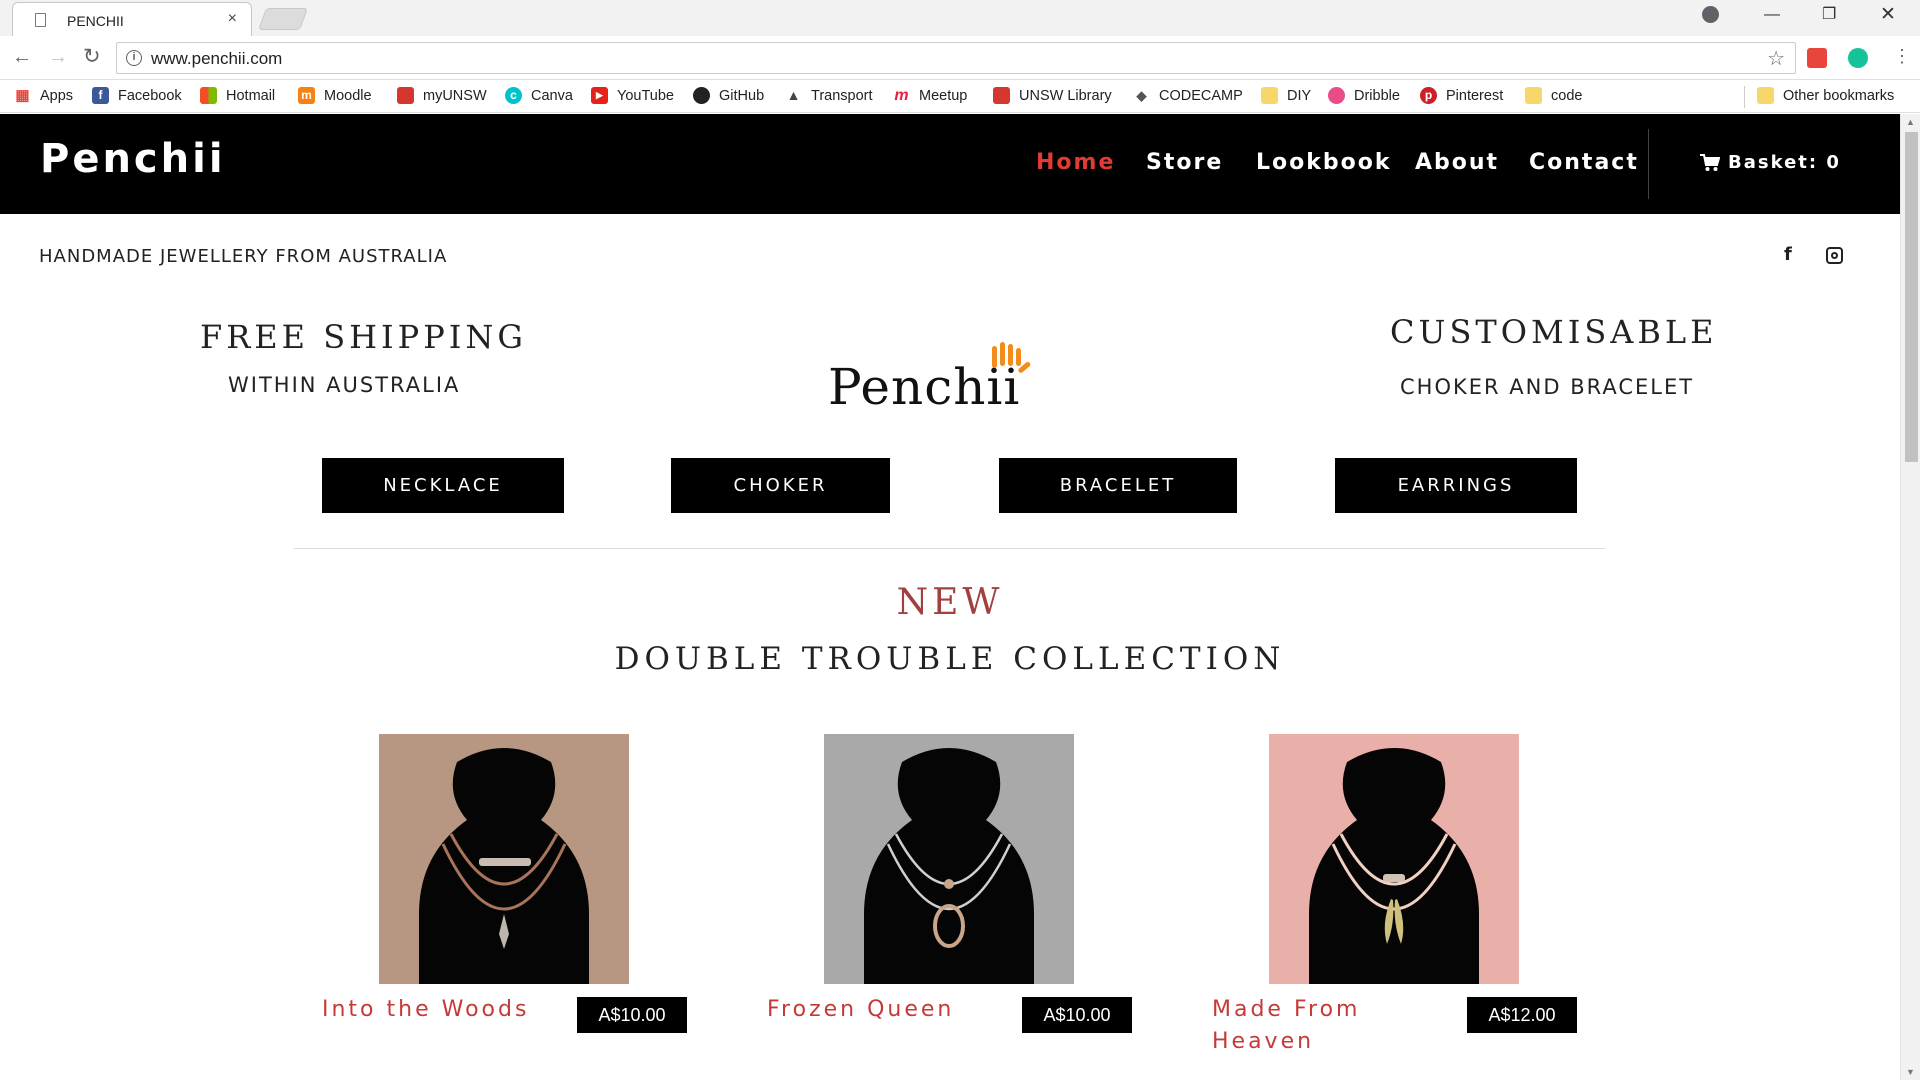  I want to click on bookmark-label: myUNSW, so click(455, 95).